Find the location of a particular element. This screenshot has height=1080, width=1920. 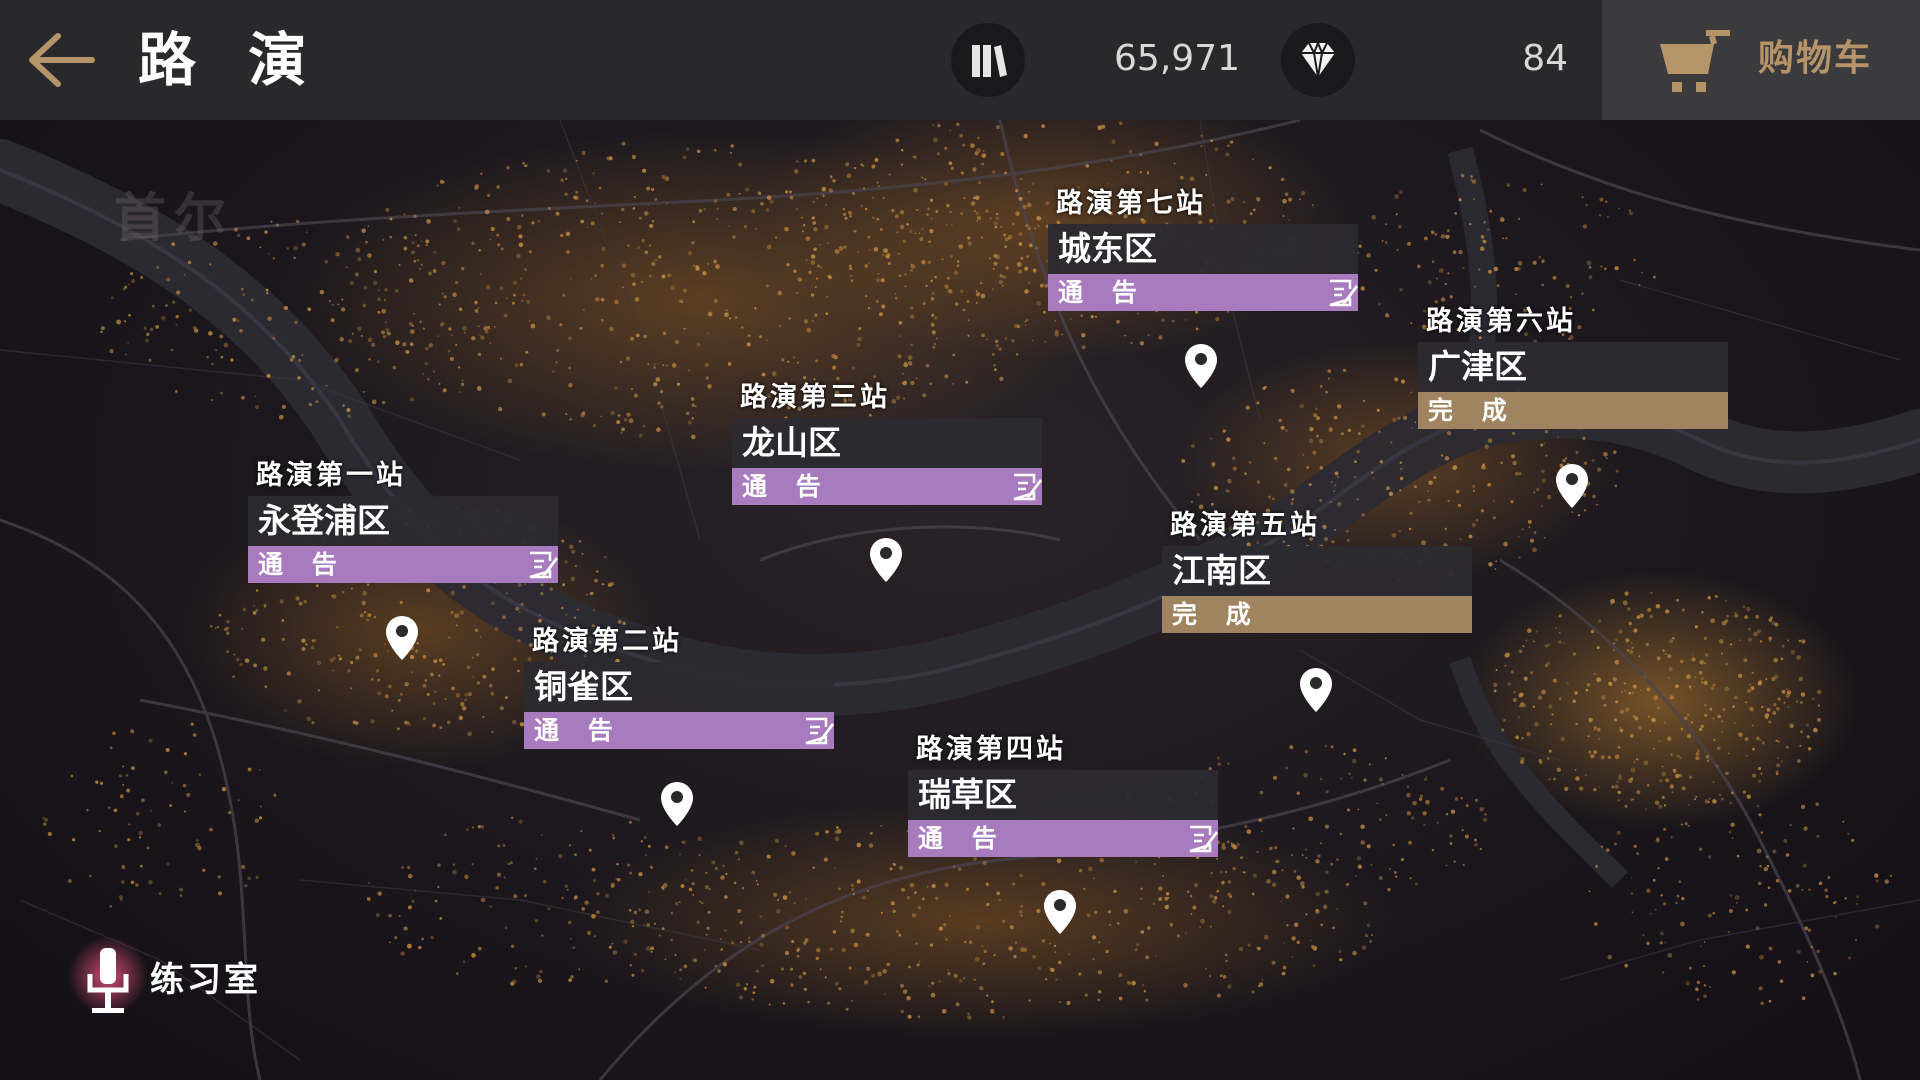

stop-card-seocho: 瑞草区 通 告 is located at coordinates (1063, 813).